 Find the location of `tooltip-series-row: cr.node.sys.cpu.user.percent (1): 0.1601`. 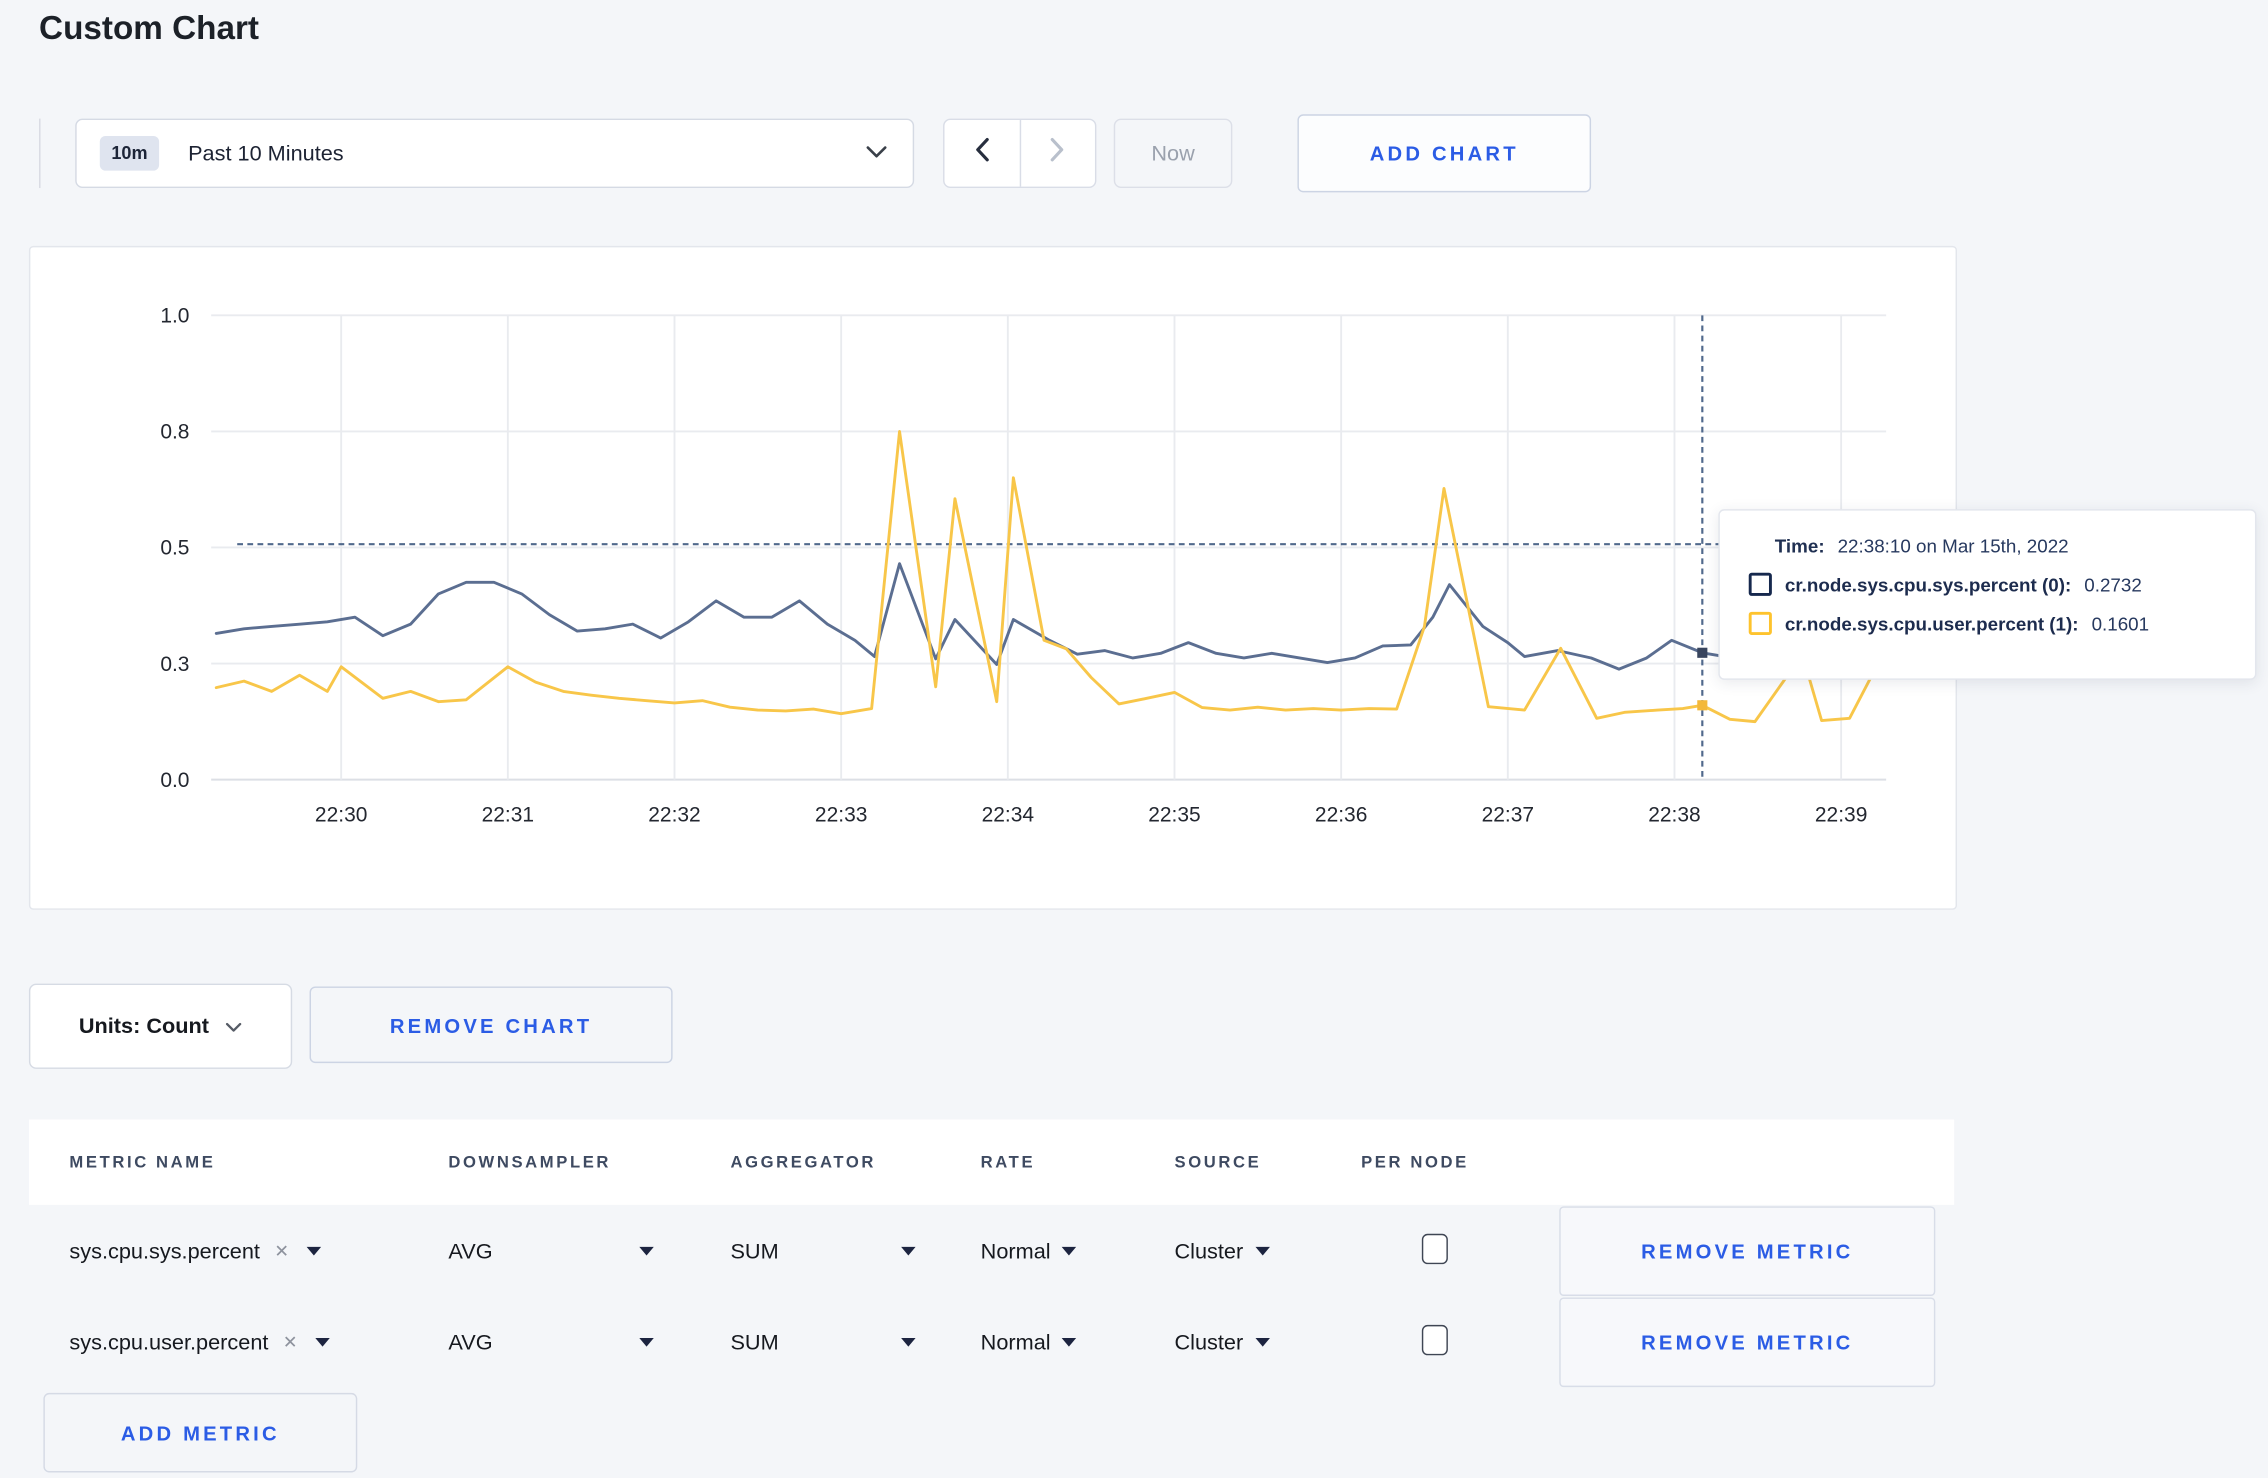

tooltip-series-row: cr.node.sys.cpu.user.percent (1): 0.1601 is located at coordinates (2001, 623).